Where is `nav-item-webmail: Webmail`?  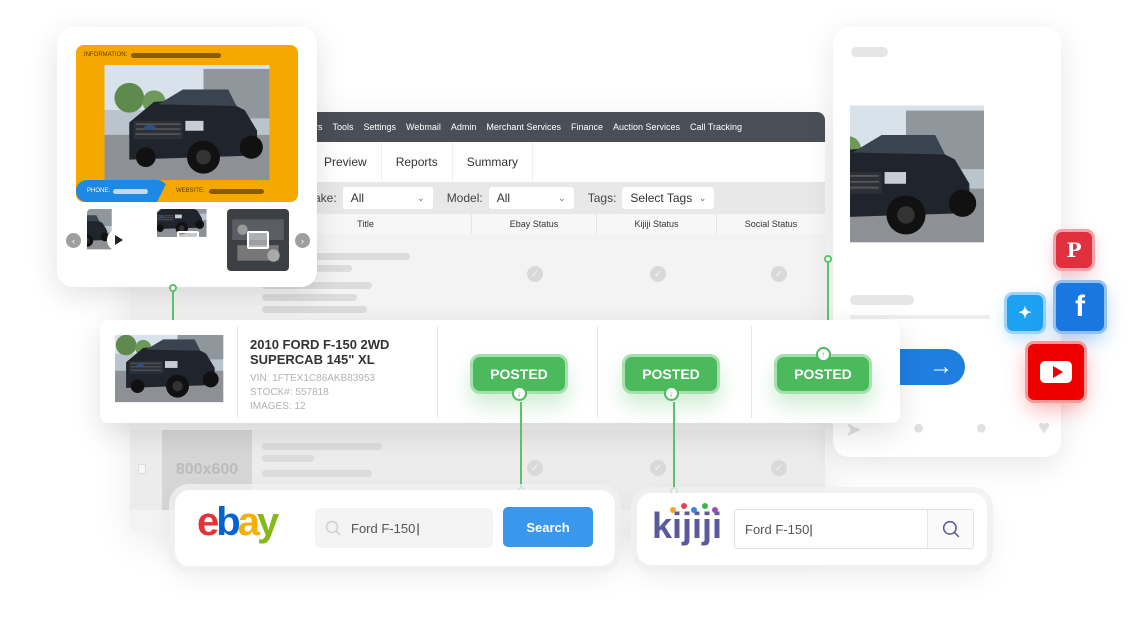 nav-item-webmail: Webmail is located at coordinates (423, 127).